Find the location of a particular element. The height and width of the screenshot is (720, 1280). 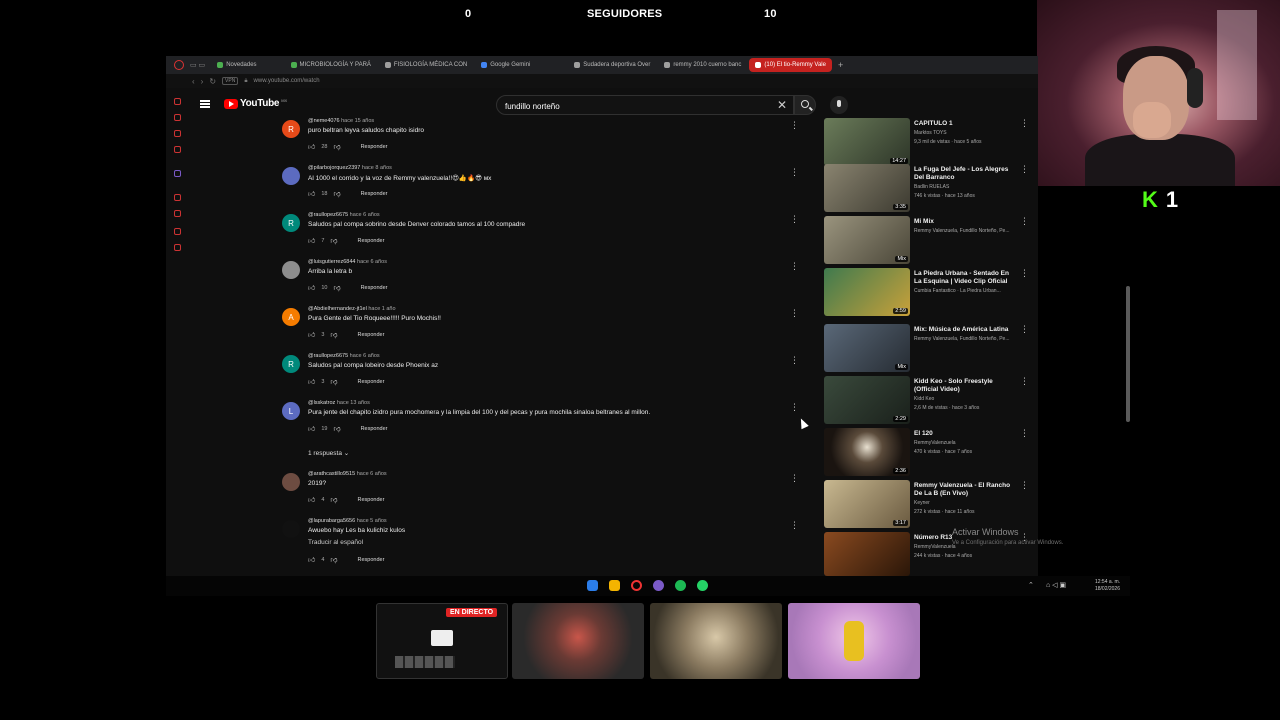

sidebar-history-icon is located at coordinates (177, 101).